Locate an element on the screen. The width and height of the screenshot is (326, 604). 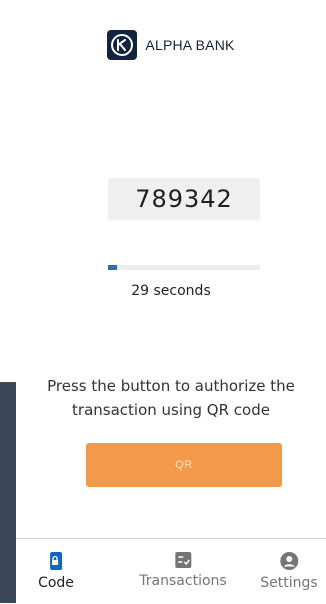
timer-progress-fill is located at coordinates (113, 267).